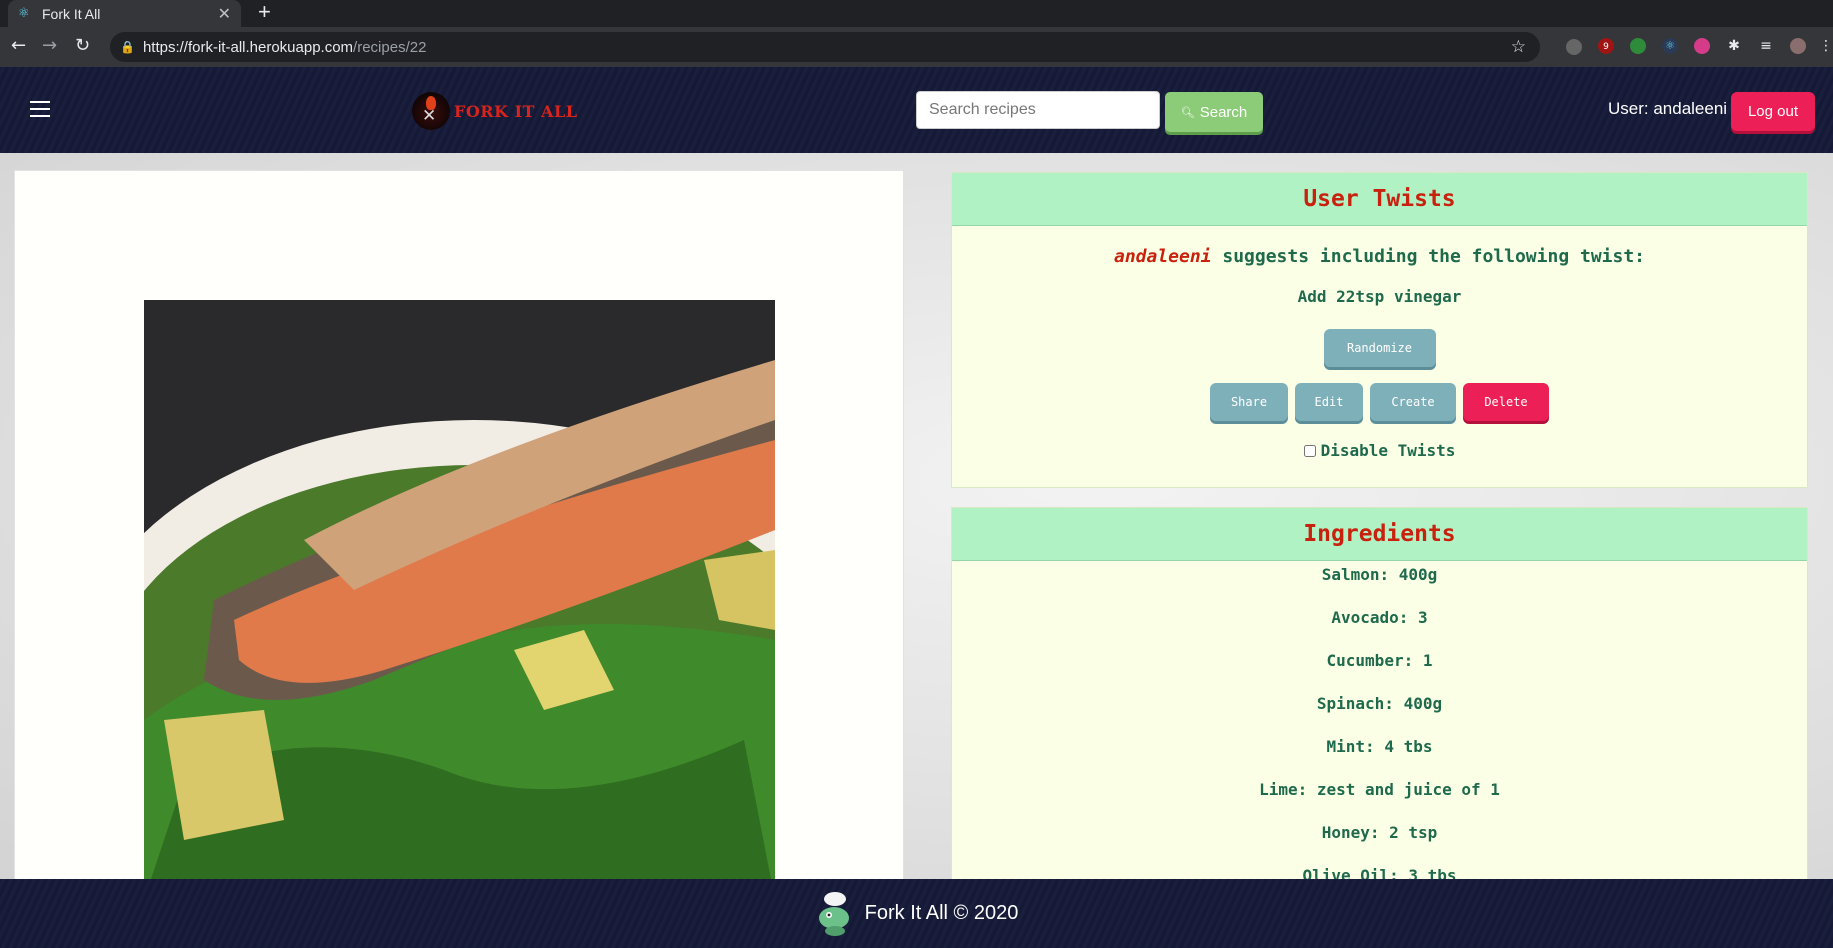 This screenshot has width=1833, height=948. Describe the element at coordinates (1670, 46) in the screenshot. I see `react-devtools-icon: ⚛` at that location.